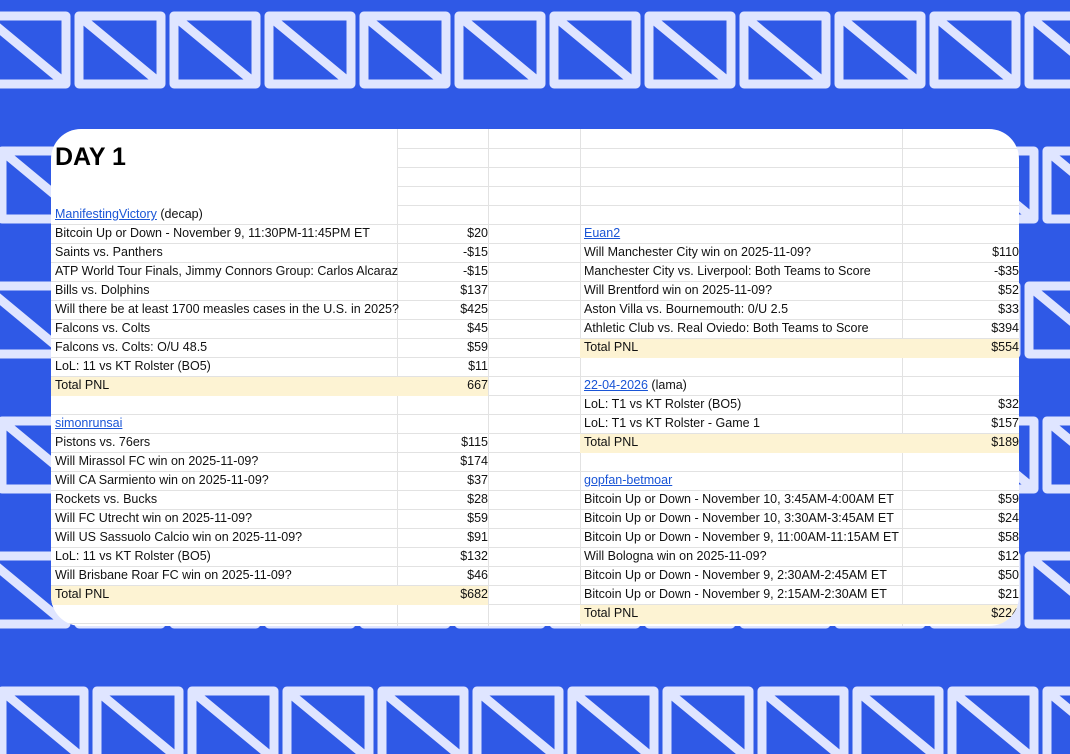 The width and height of the screenshot is (1070, 754). I want to click on pnl-value: $115, so click(474, 442).